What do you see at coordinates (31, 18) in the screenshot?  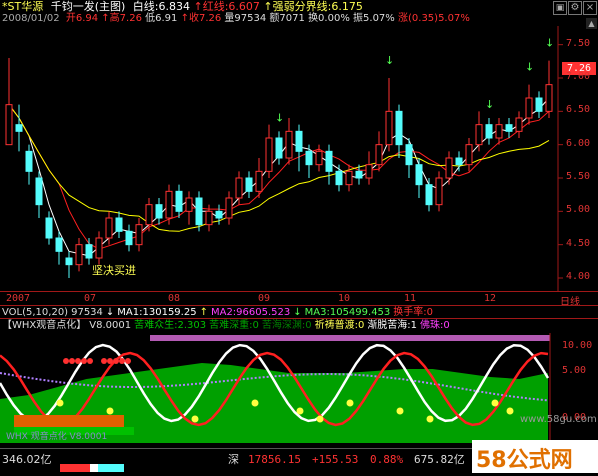 I see `quote-date: 2008/01/02` at bounding box center [31, 18].